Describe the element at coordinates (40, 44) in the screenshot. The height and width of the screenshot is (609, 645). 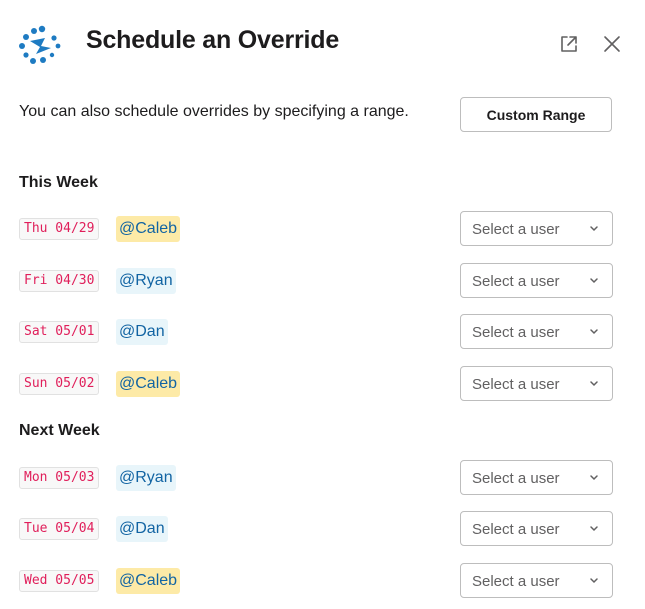
I see `scheduler-app-logo` at that location.